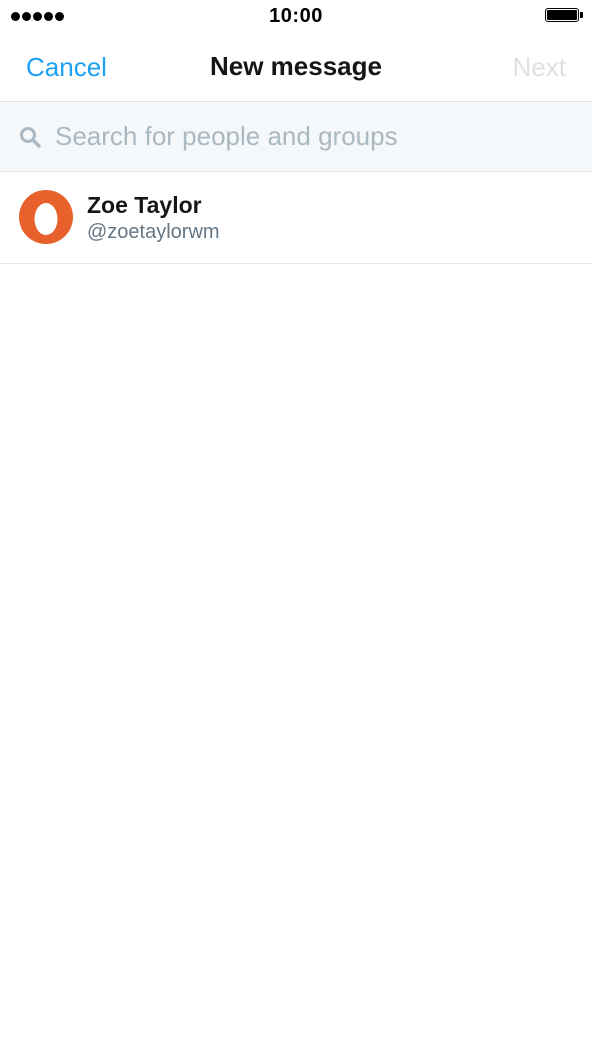  What do you see at coordinates (296, 218) in the screenshot?
I see `list-item: Zoe Taylor @zoetaylorwm` at bounding box center [296, 218].